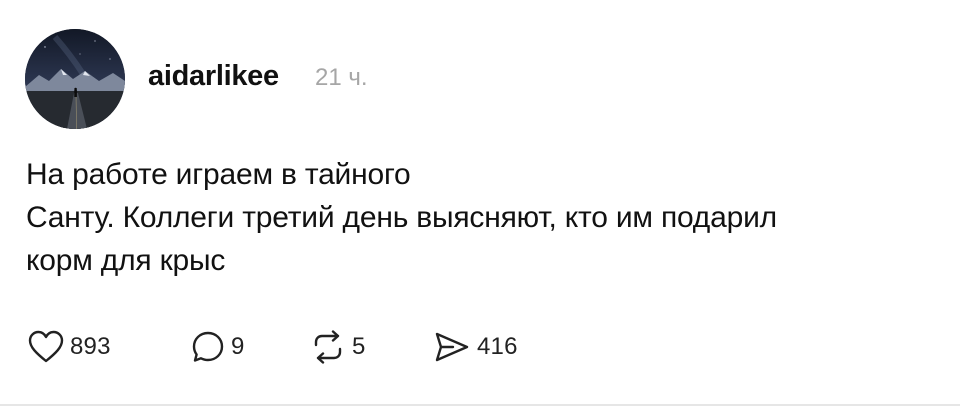  I want to click on share-button: 416, so click(475, 347).